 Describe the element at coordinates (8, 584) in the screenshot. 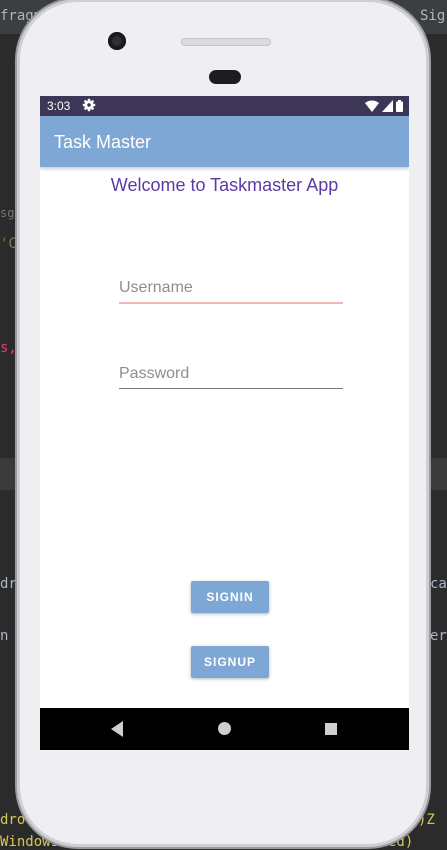

I see `ide-code-fragment: dr` at that location.